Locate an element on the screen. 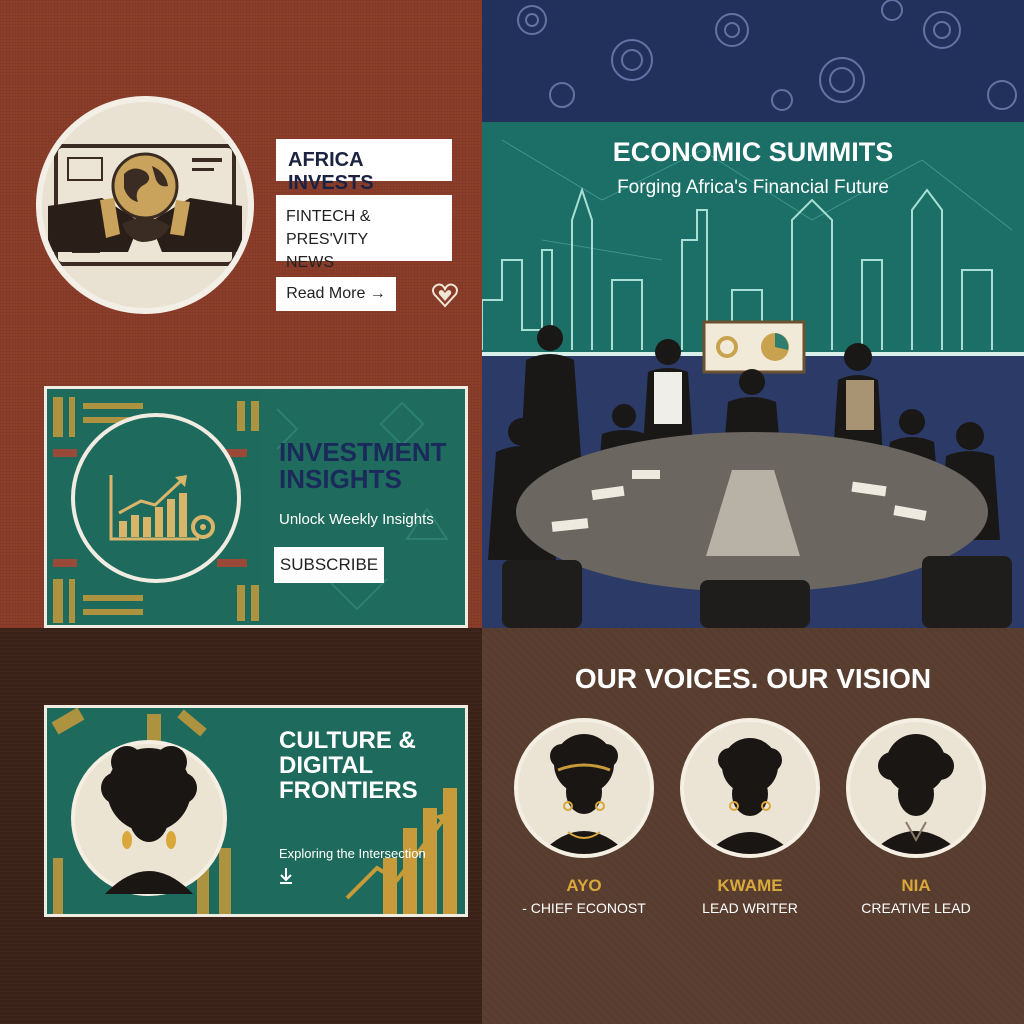 The height and width of the screenshot is (1024, 1024). name-nia: NIA is located at coordinates (916, 885).